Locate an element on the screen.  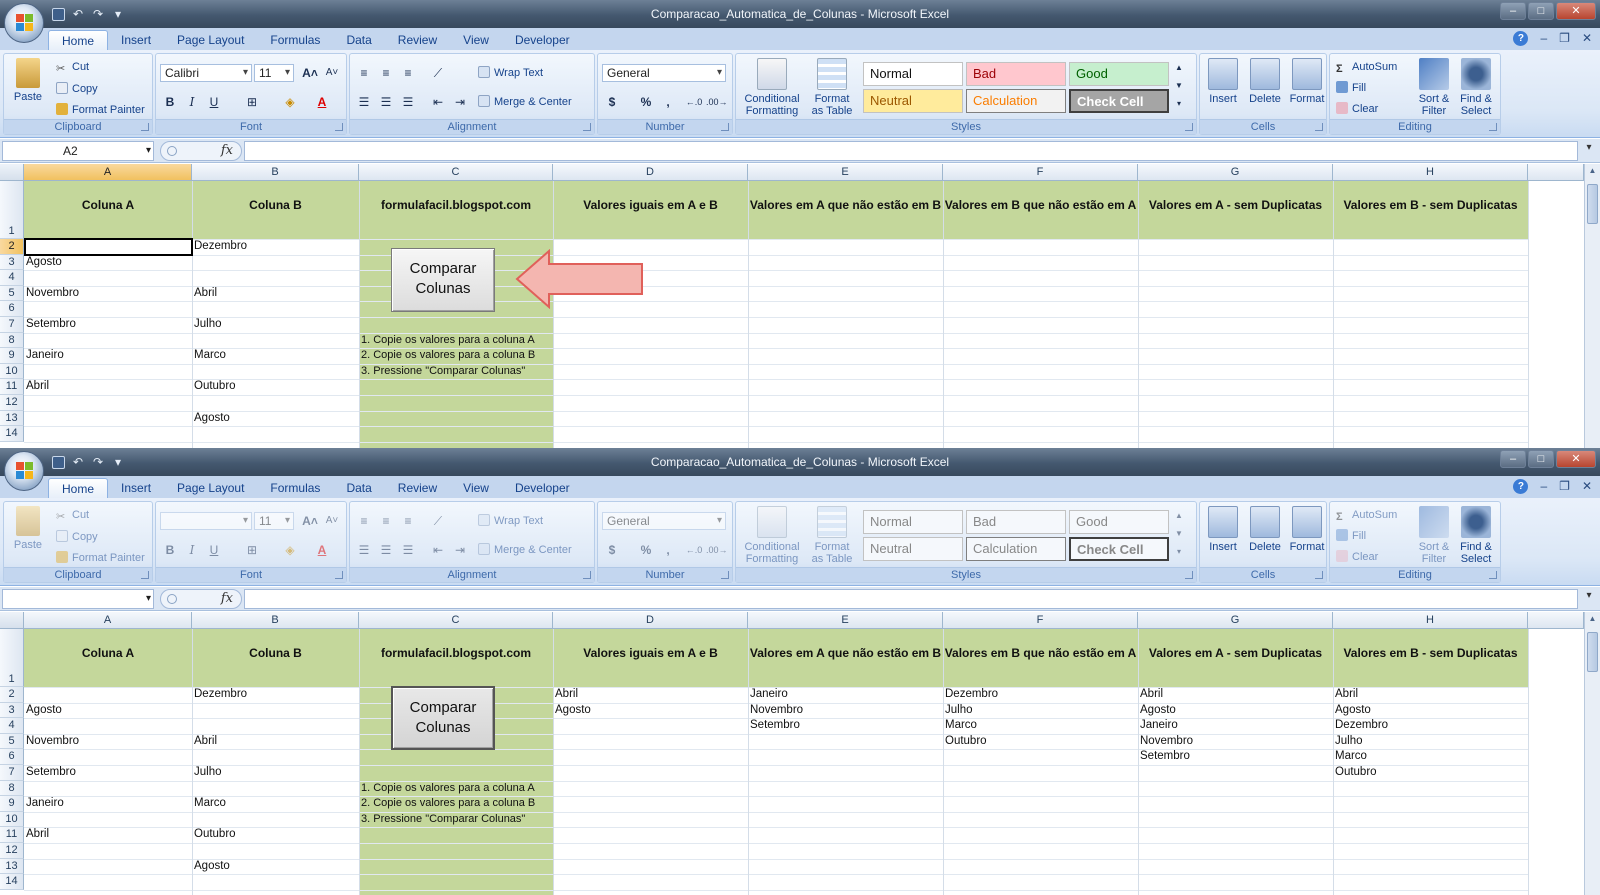
column-header-g: G is located at coordinates (1235, 620).